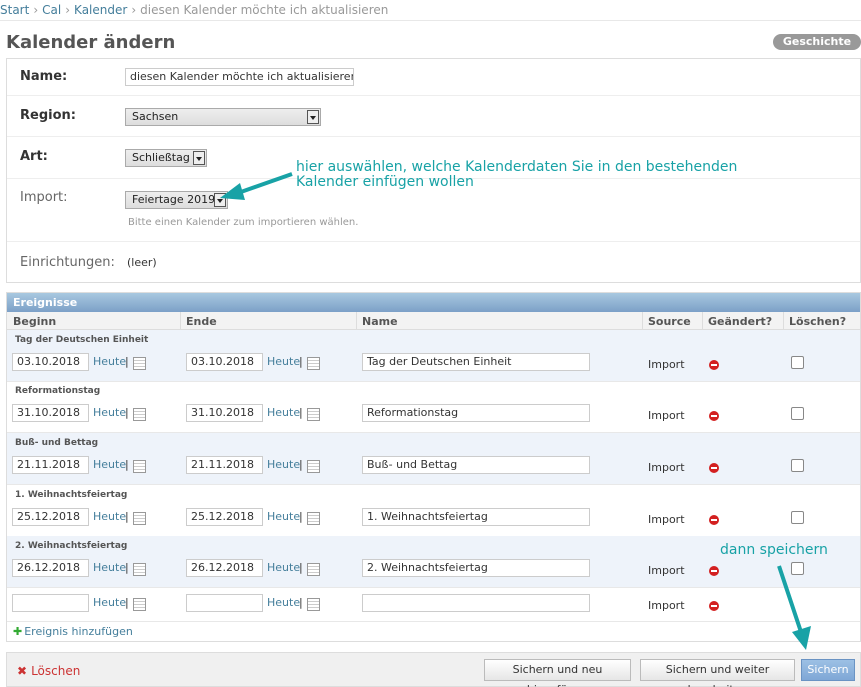 The image size is (861, 687). I want to click on save-and-add-button: Sichern und neu hinzufügen, so click(557, 673).